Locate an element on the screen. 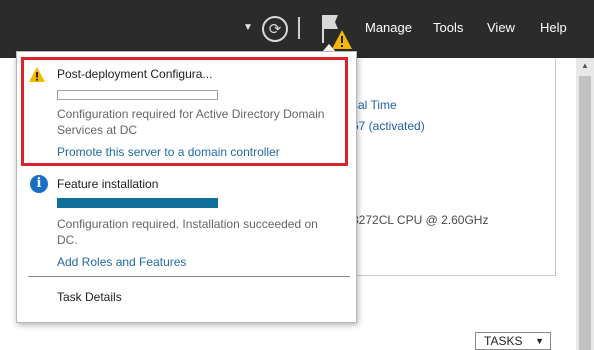  time-zone-link: sal Time is located at coordinates (374, 105).